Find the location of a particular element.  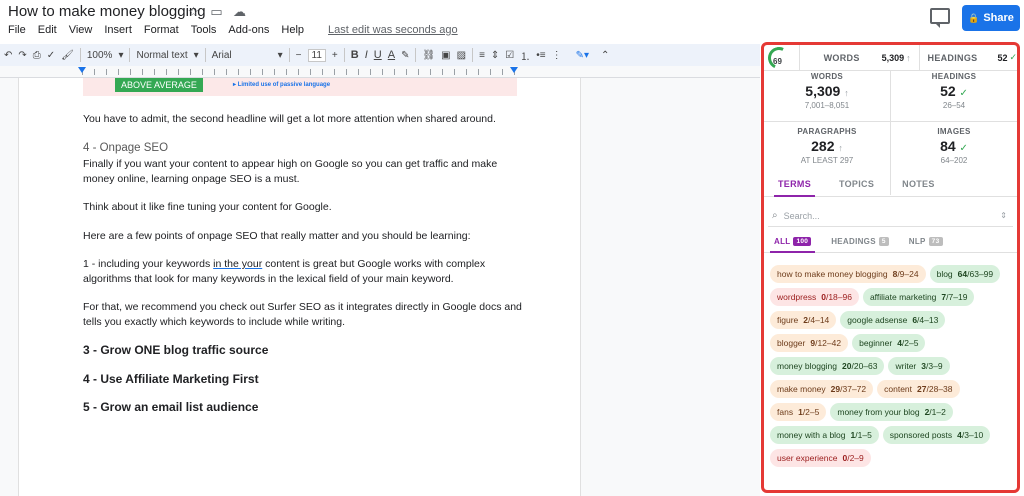

move-folder-icon: ▭ is located at coordinates (216, 12).